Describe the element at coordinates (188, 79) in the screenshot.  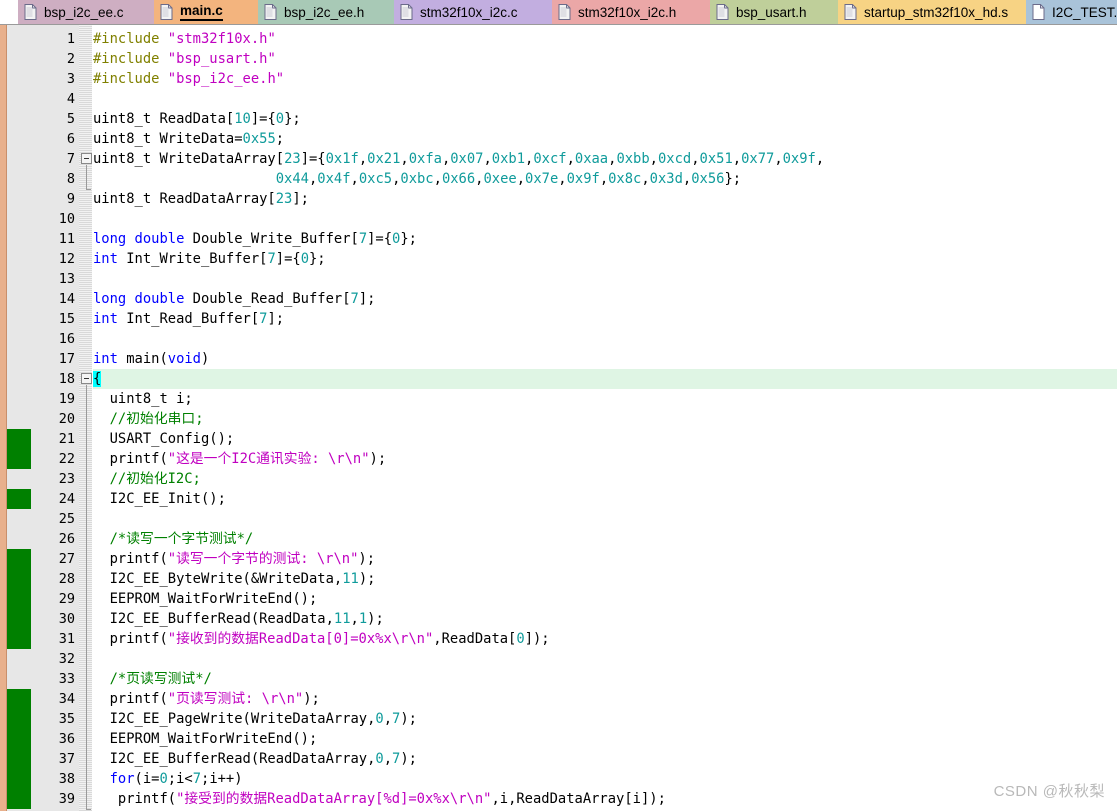
I see `code-line: #include "bsp_i2c_ee.h"` at that location.